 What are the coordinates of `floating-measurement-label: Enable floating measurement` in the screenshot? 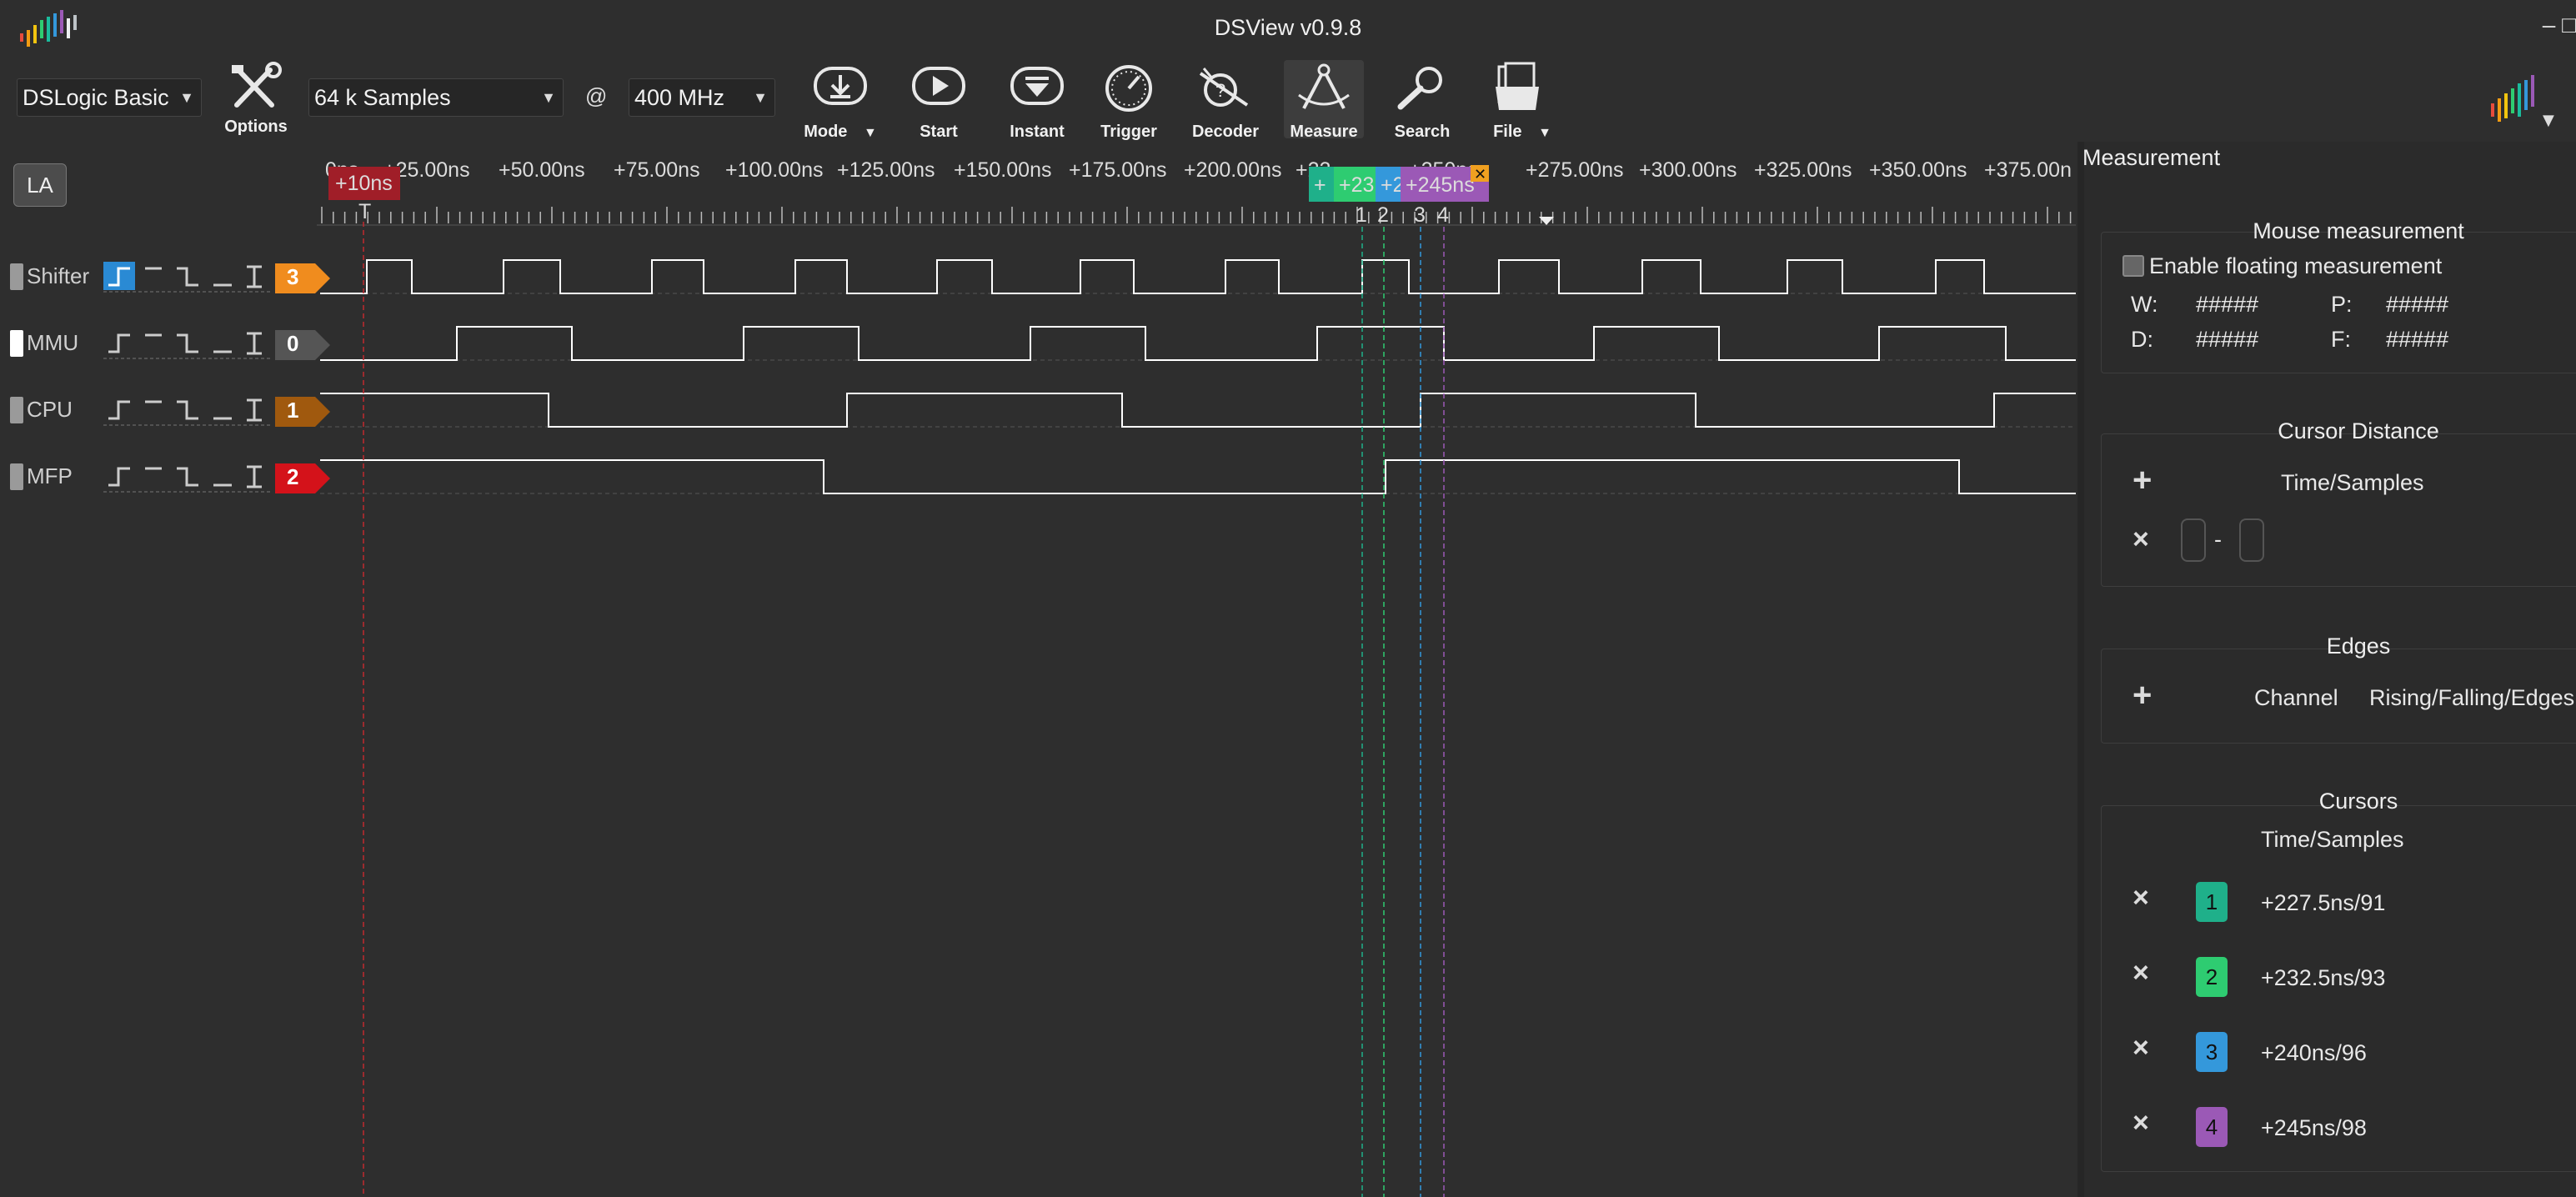 It's located at (2296, 265).